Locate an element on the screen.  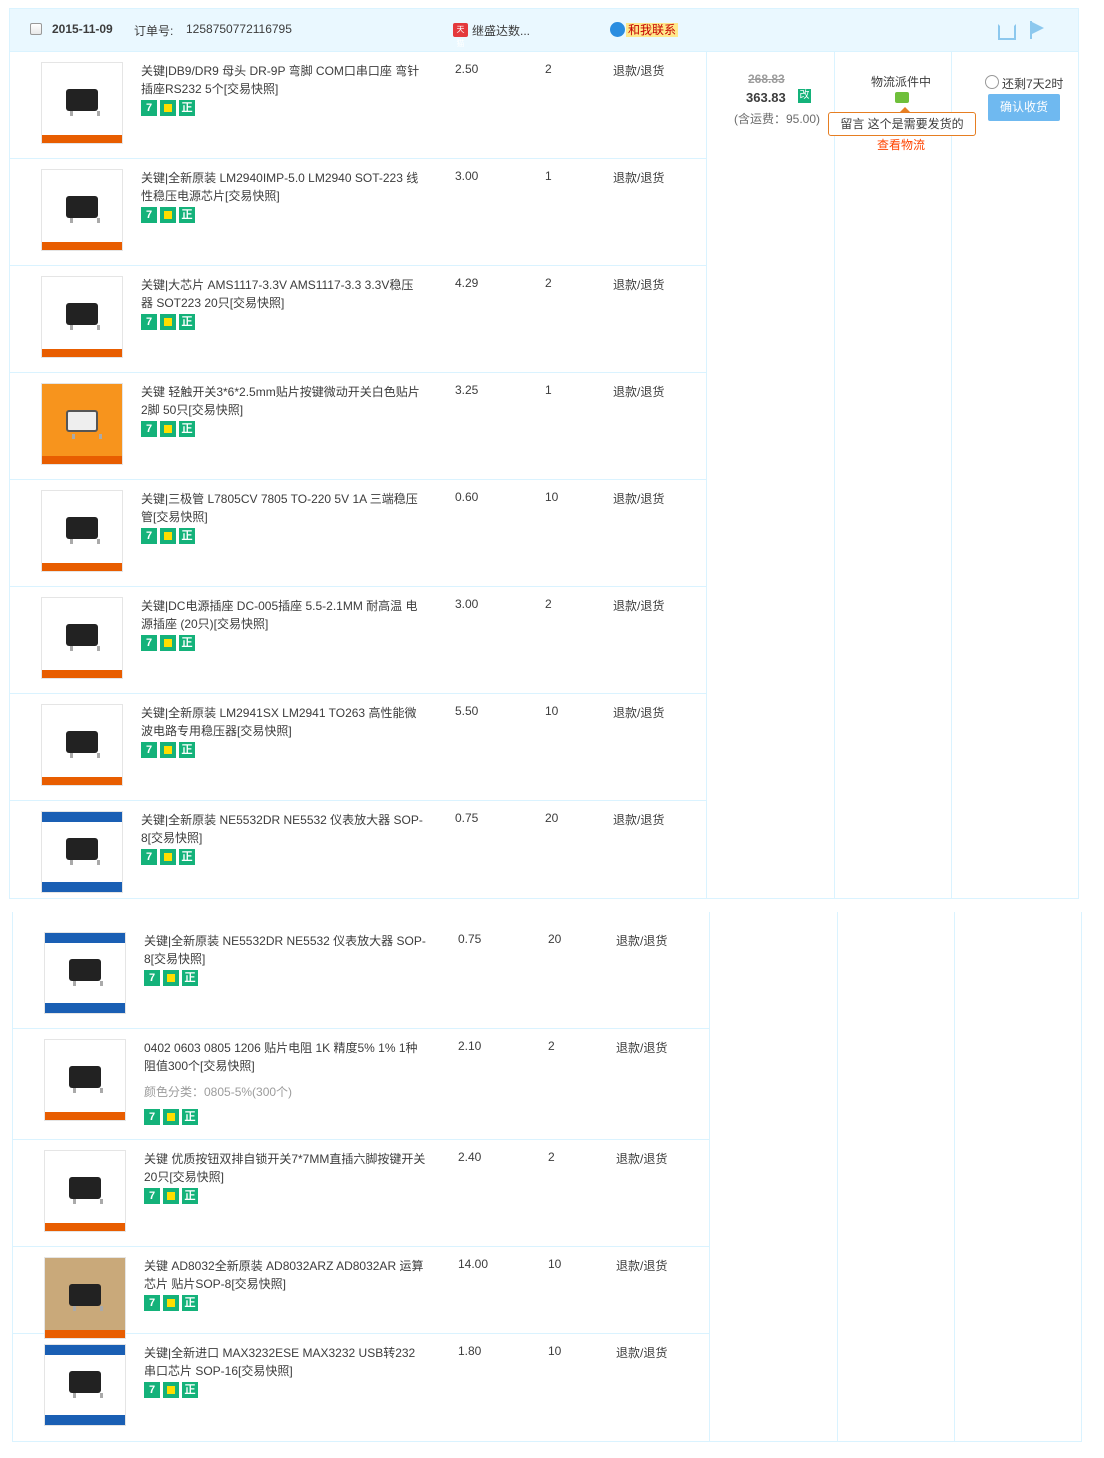
logistics-status: 物流派件中 is located at coordinates (901, 82).